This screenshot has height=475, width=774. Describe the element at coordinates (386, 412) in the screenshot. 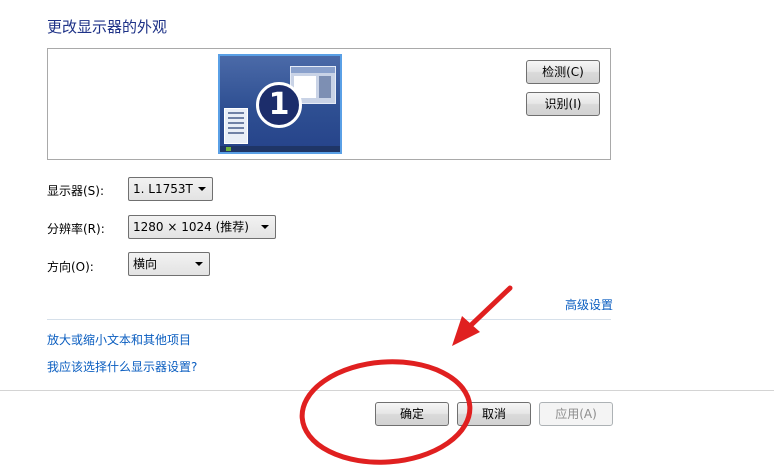

I see `highlight-circle` at that location.